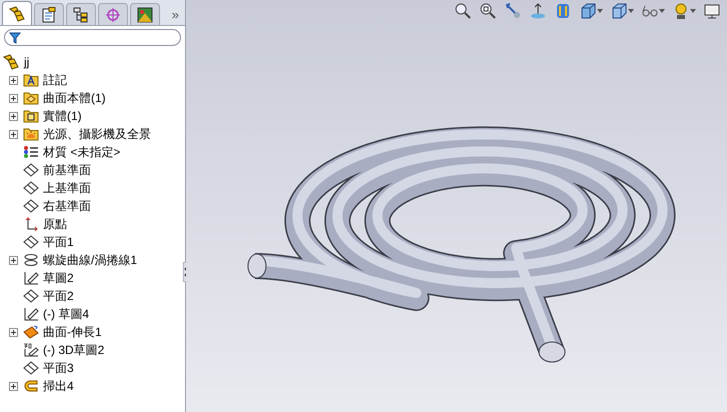 Image resolution: width=727 pixels, height=412 pixels. Describe the element at coordinates (538, 11) in the screenshot. I see `section-view-icon` at that location.